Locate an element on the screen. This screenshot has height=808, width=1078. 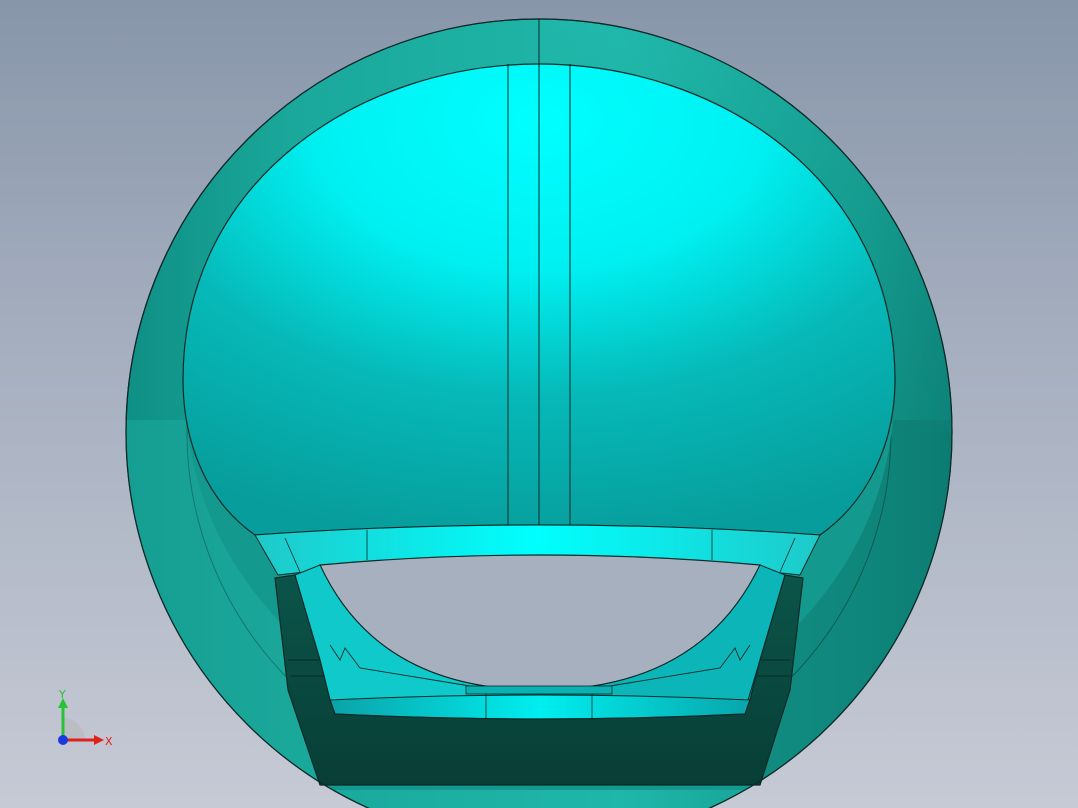
axis-triad: Y X is located at coordinates (85, 718).